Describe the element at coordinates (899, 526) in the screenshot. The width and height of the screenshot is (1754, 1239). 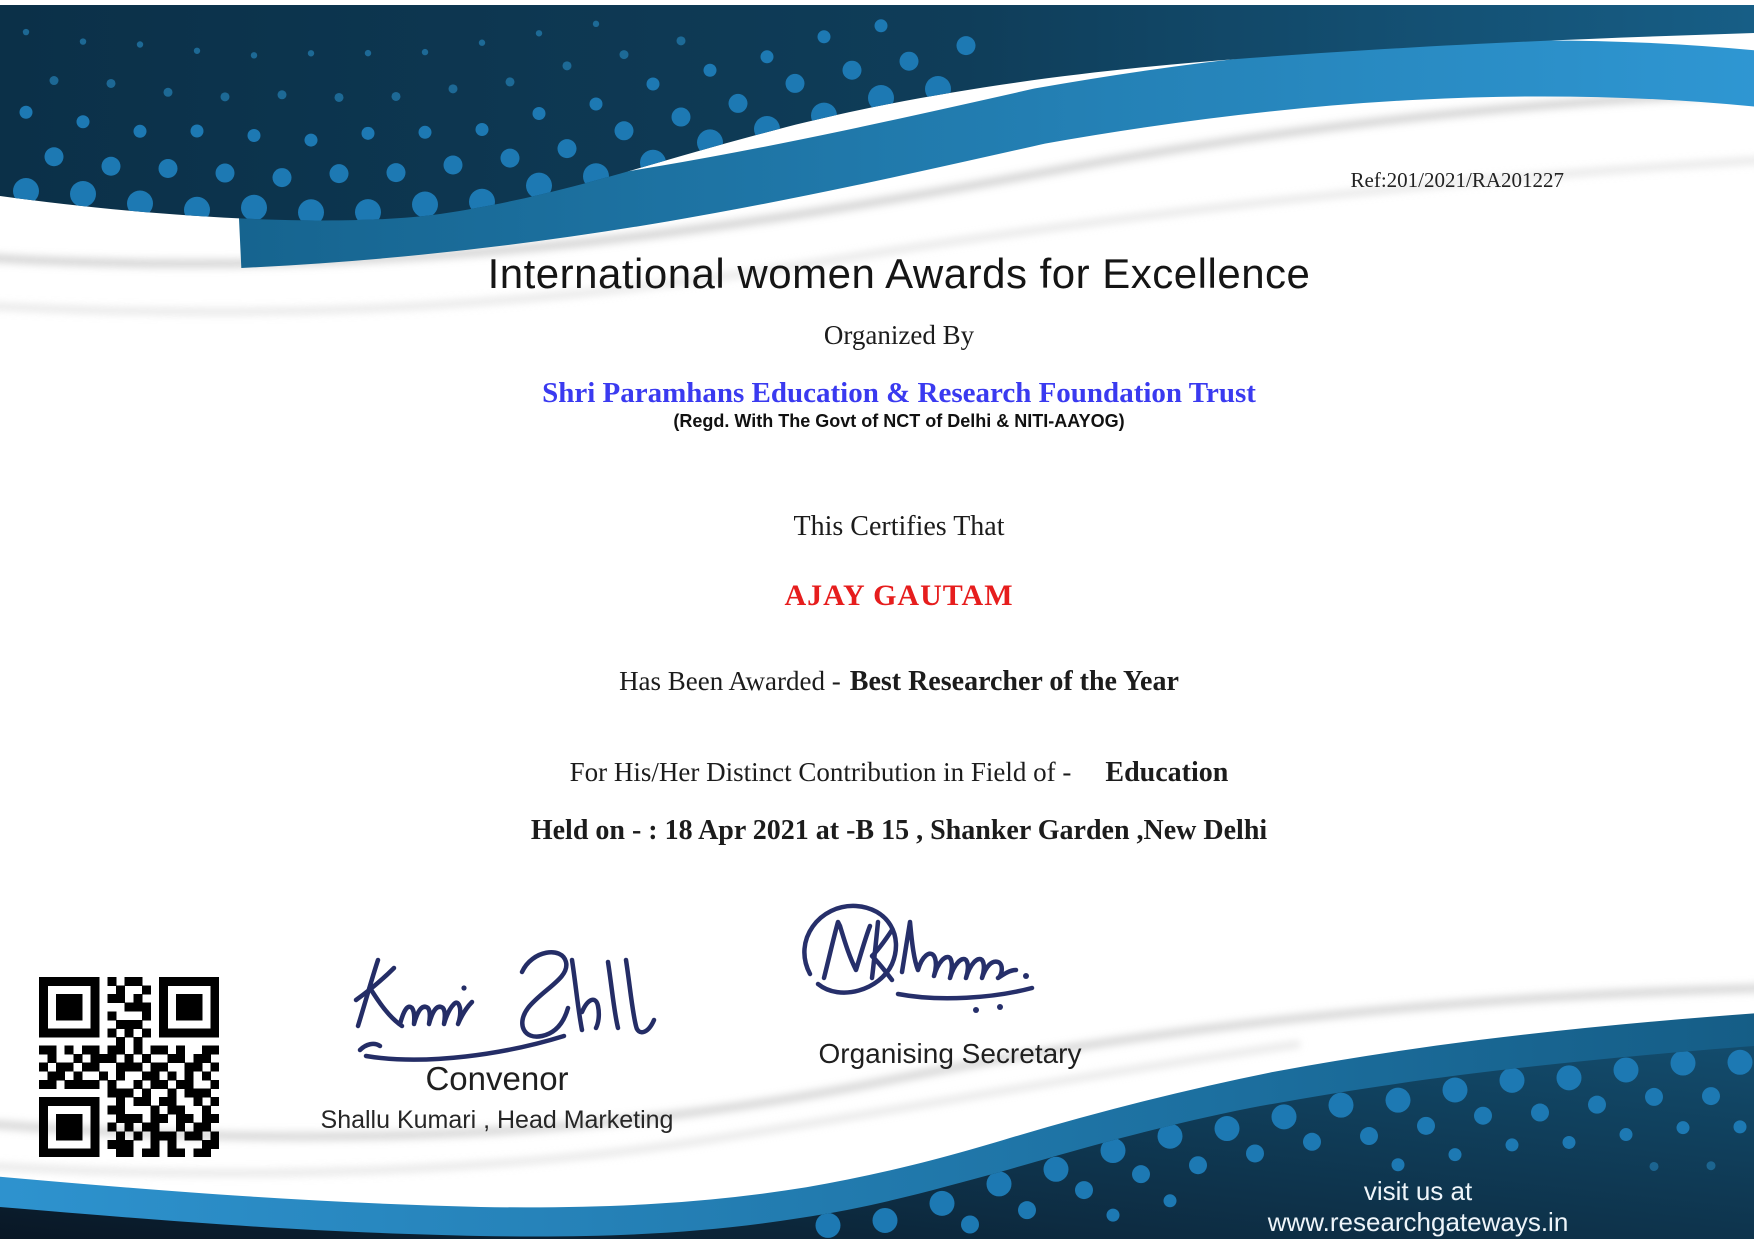
I see `certifies-label: This Certifies That` at that location.